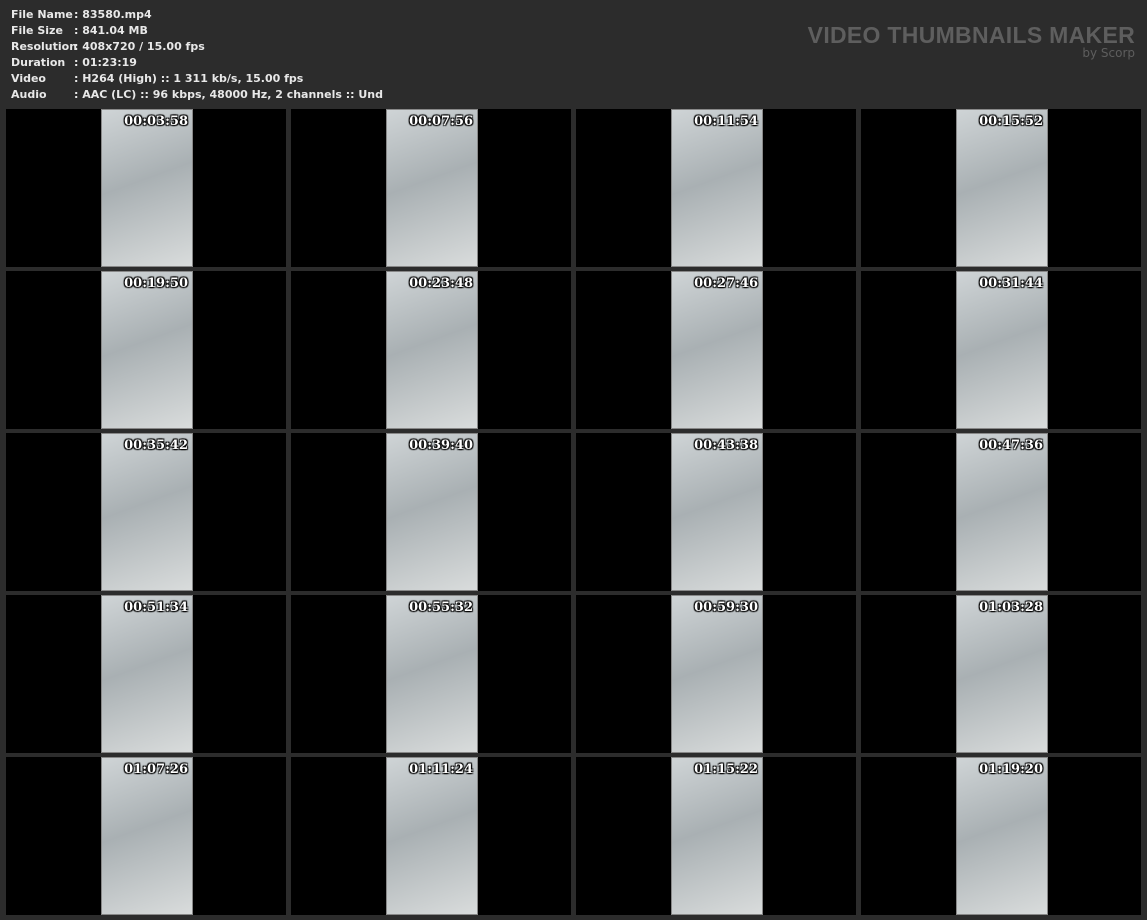 The width and height of the screenshot is (1147, 920). I want to click on info-row: File Name: 83580.mp4, so click(197, 15).